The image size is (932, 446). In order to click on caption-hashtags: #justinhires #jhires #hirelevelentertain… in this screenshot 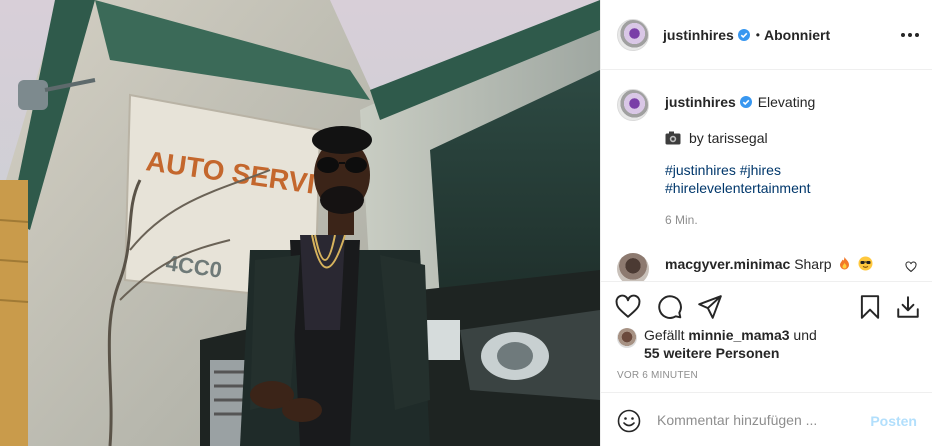, I will do `click(790, 179)`.